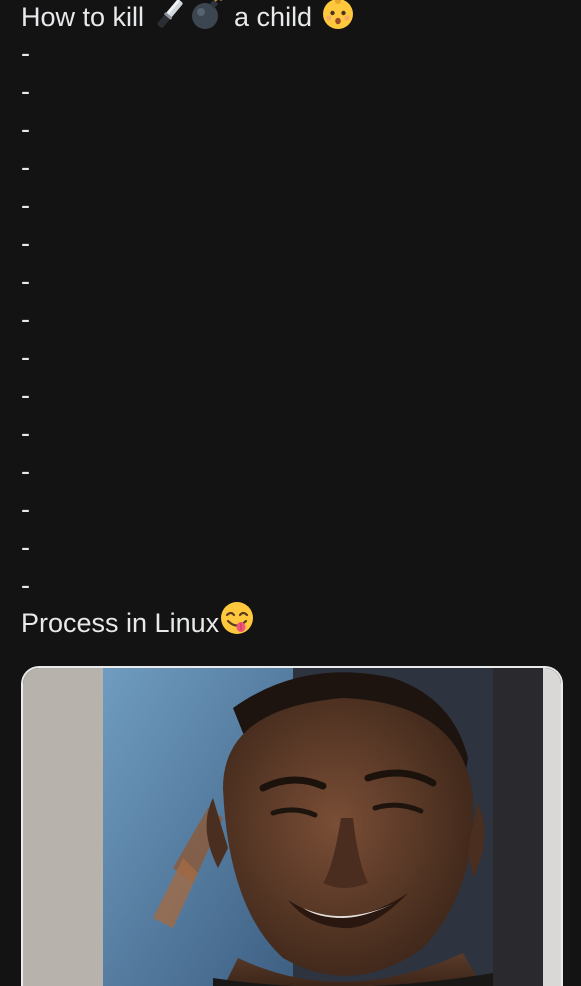  What do you see at coordinates (237, 623) in the screenshot?
I see `face-savoring-food-emoji-icon` at bounding box center [237, 623].